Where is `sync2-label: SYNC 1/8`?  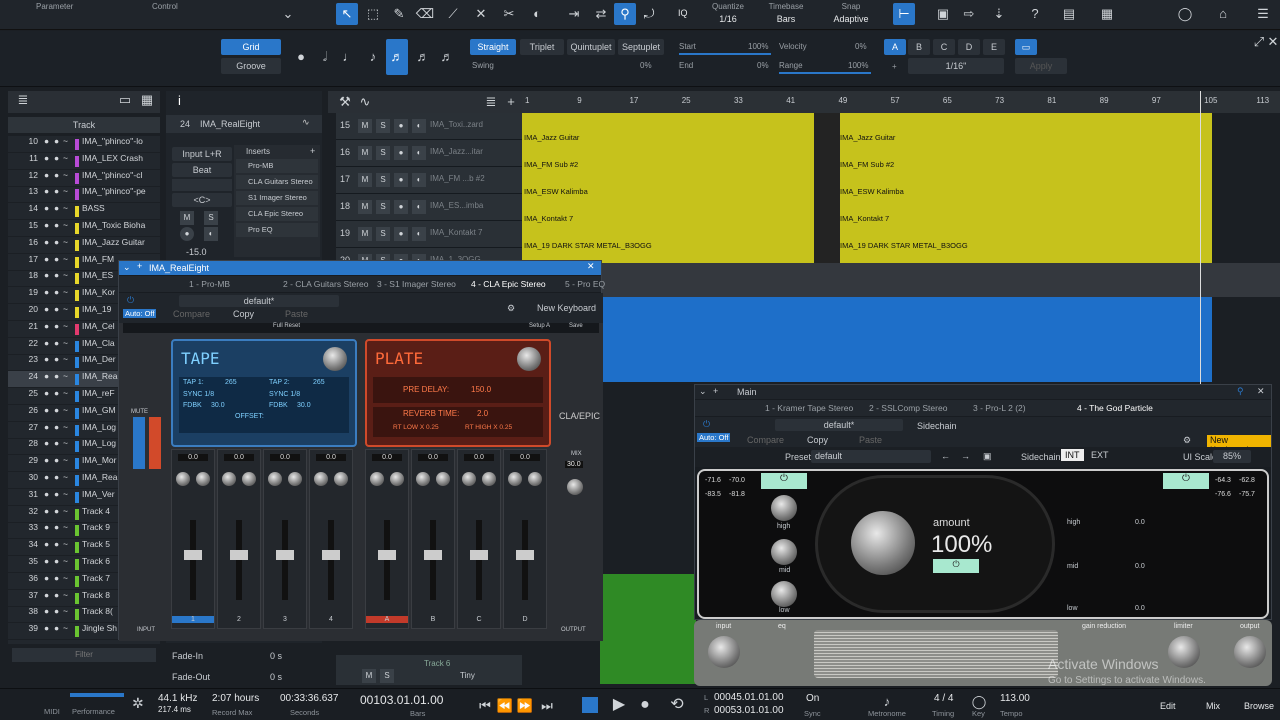
sync2-label: SYNC 1/8 is located at coordinates (284, 394).